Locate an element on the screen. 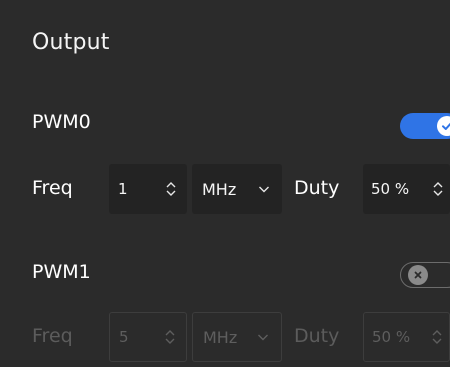  pwm0-duty-stepper: 50 % is located at coordinates (406, 189).